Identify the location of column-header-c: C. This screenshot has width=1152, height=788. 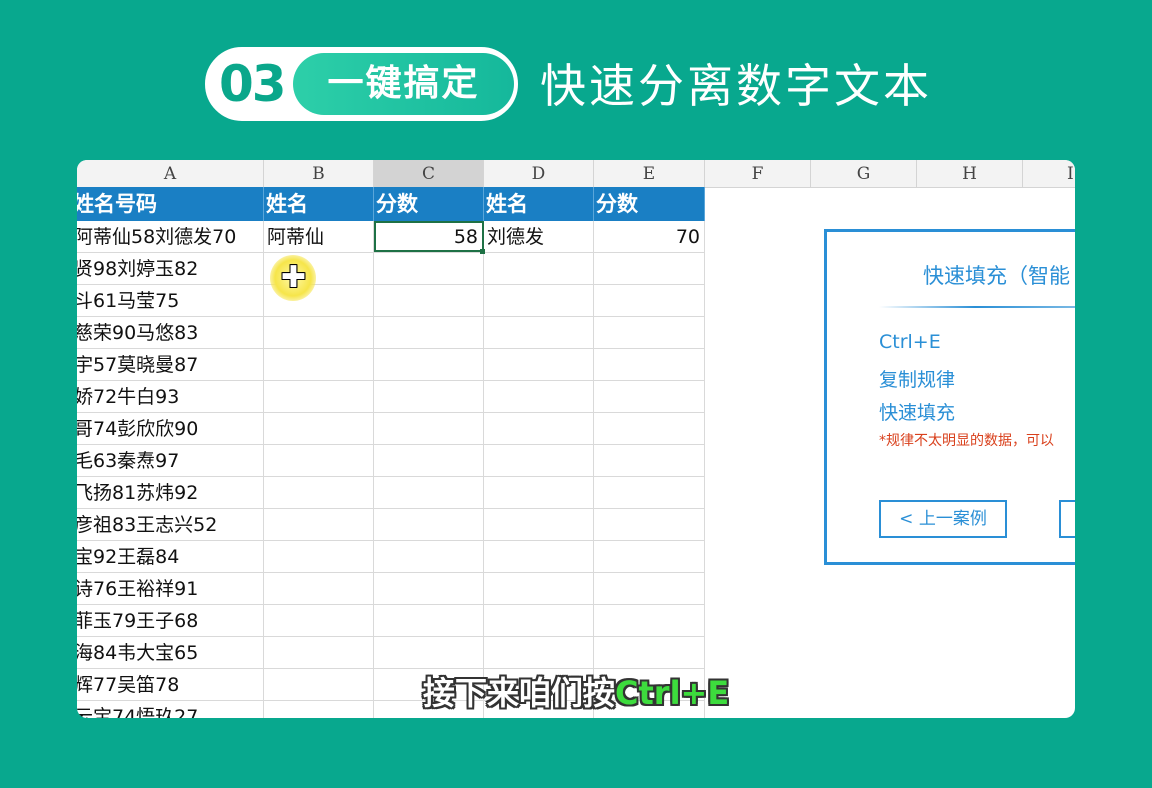
(429, 173).